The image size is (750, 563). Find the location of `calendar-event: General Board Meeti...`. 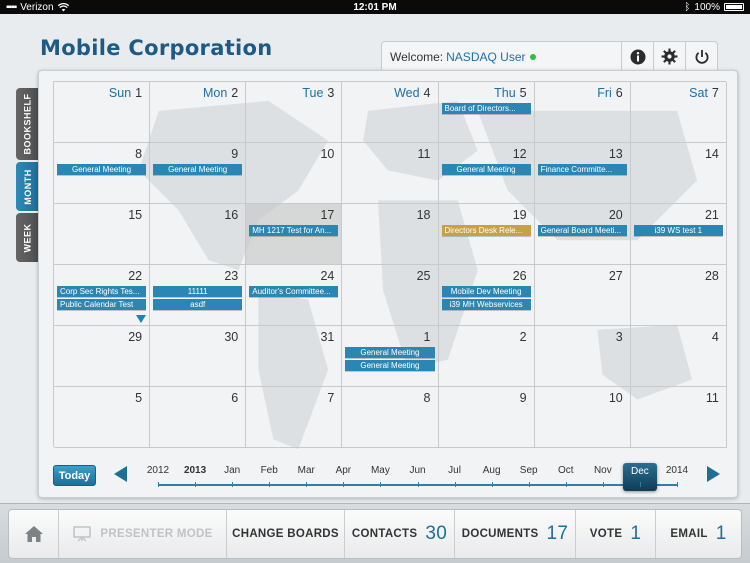

calendar-event: General Board Meeti... is located at coordinates (582, 230).